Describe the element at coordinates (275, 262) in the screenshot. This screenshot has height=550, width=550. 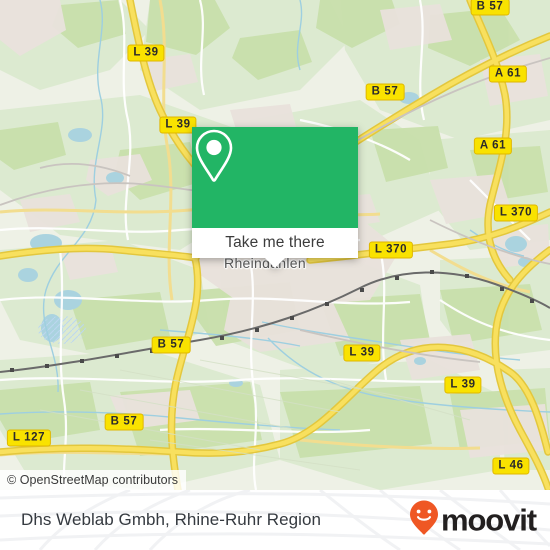
I see `popup-pointer` at that location.